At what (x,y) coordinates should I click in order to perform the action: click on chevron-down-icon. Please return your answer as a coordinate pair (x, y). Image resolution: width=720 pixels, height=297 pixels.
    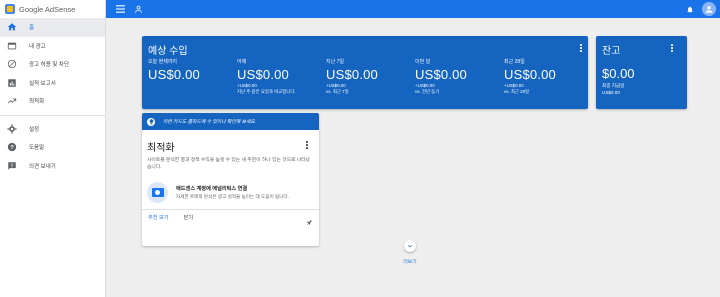
    Looking at the image, I should click on (410, 246).